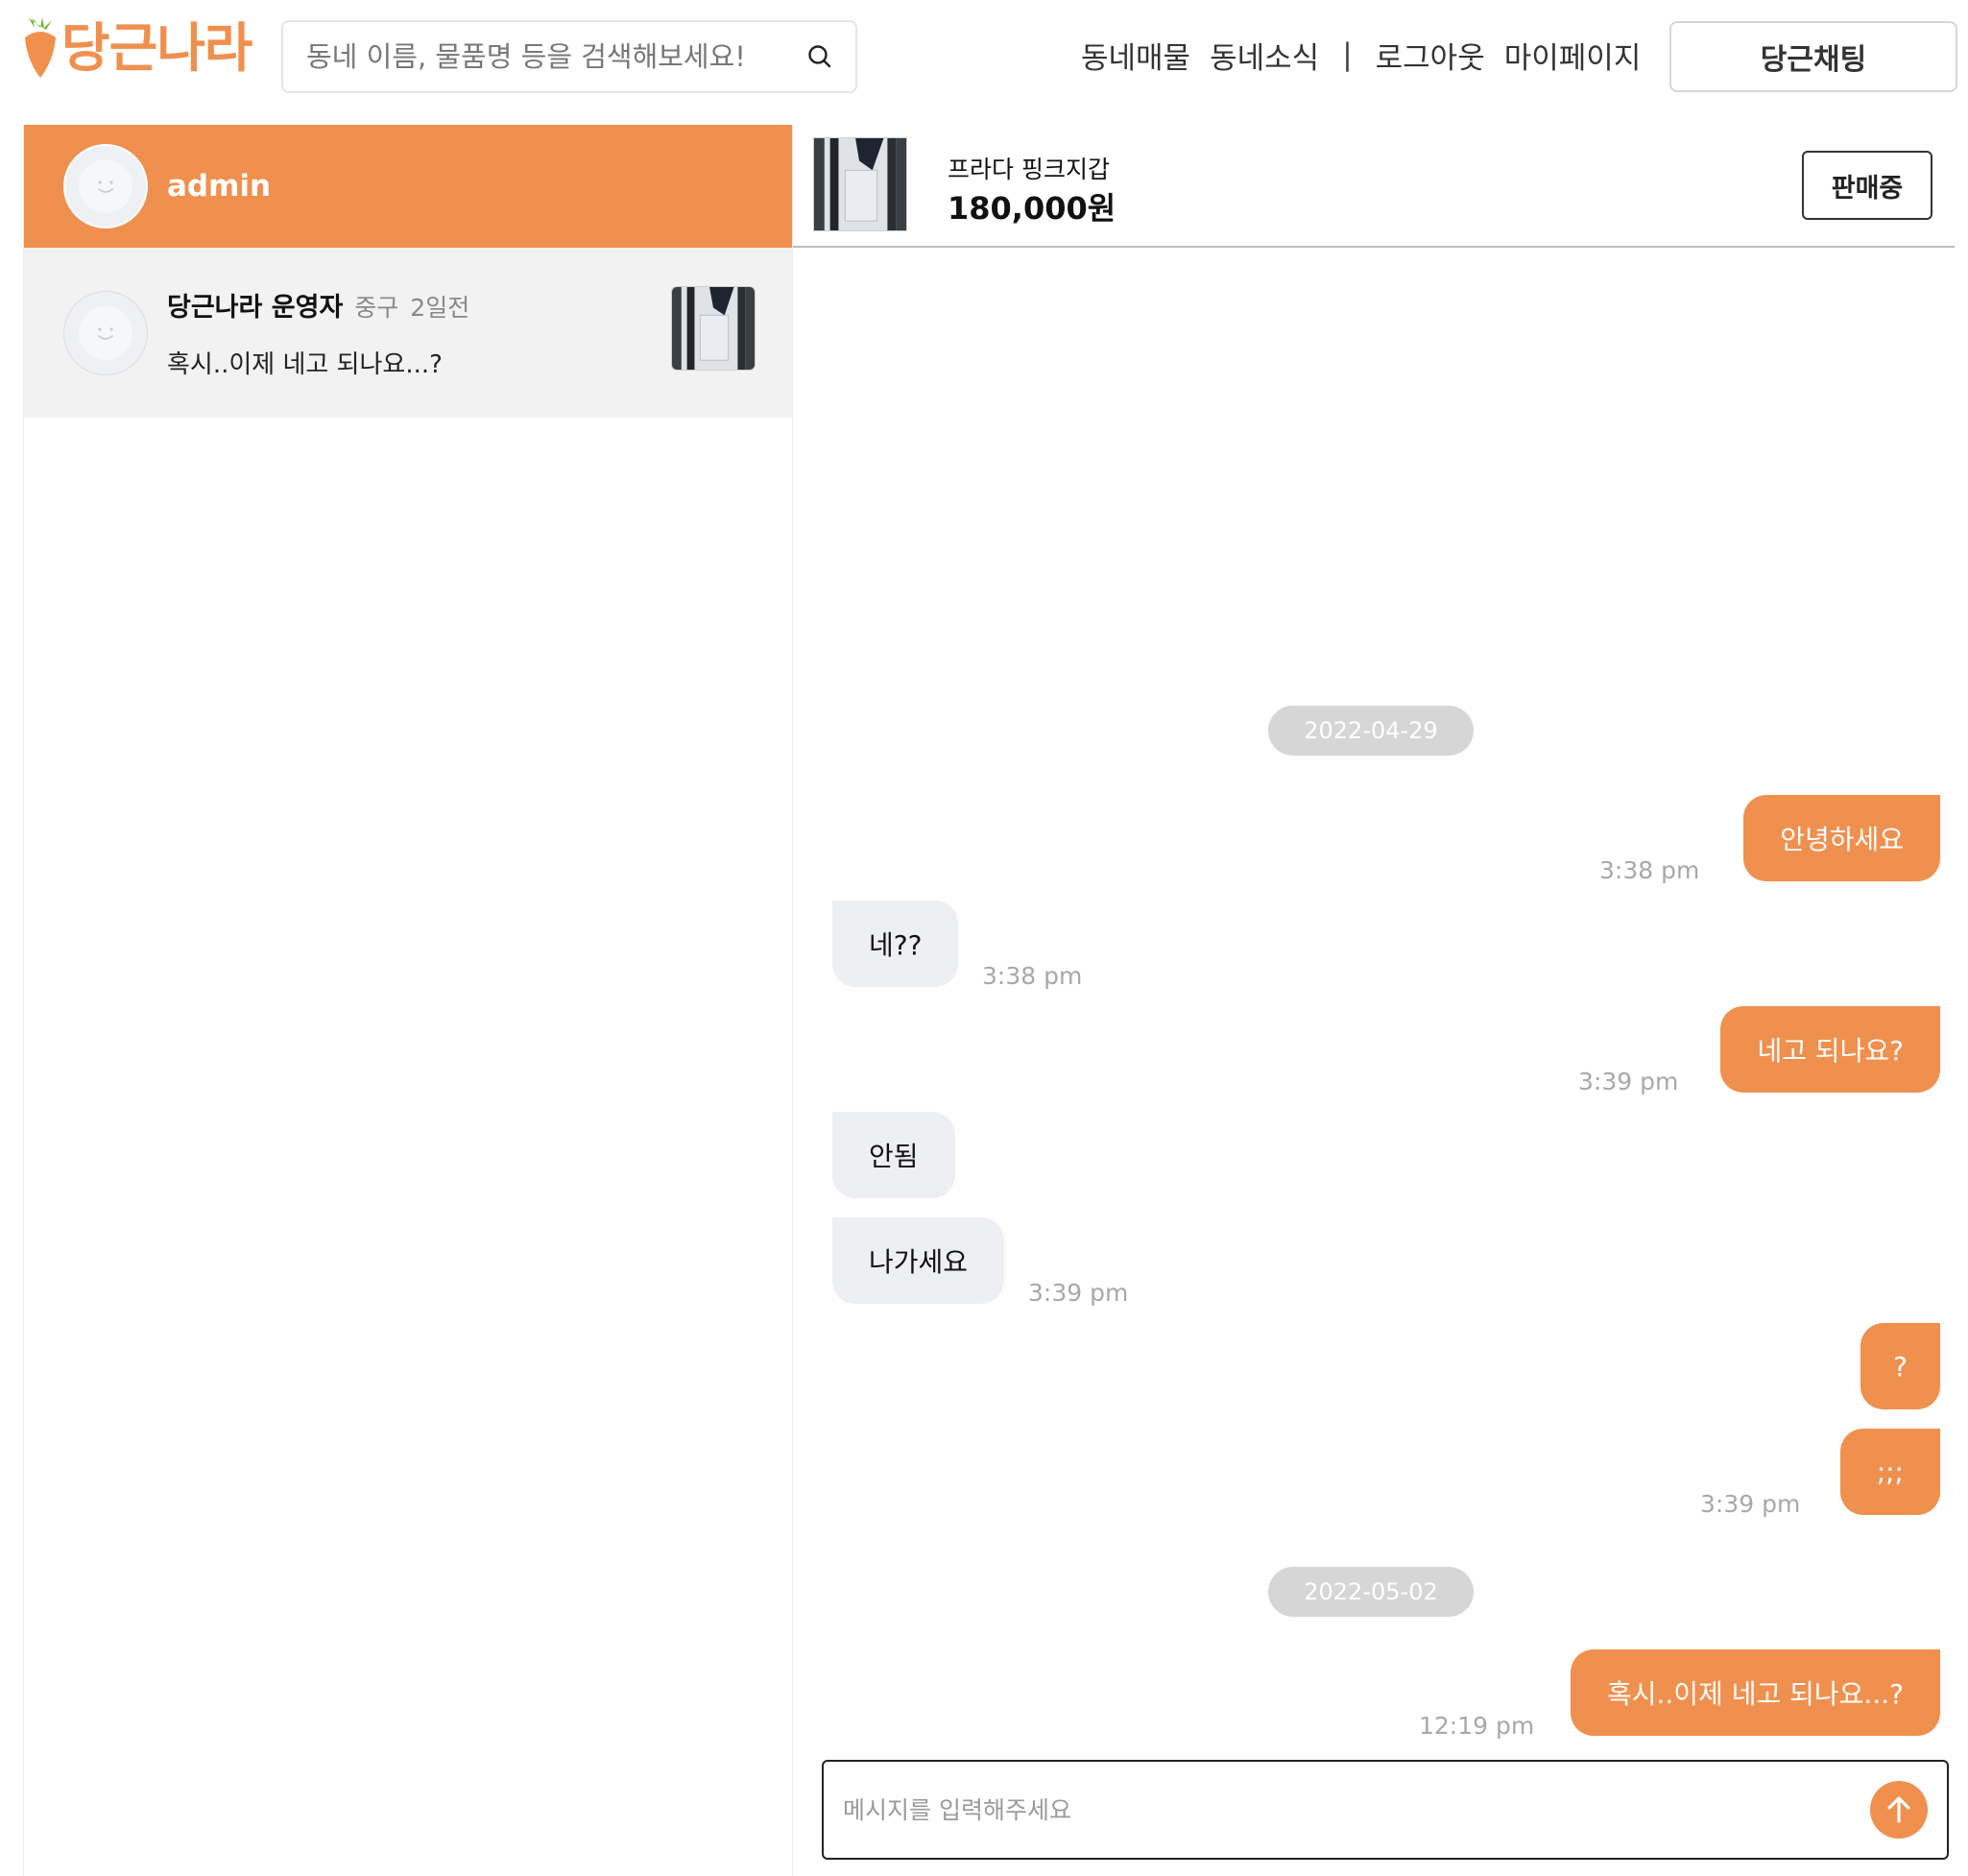  I want to click on search-bar, so click(569, 57).